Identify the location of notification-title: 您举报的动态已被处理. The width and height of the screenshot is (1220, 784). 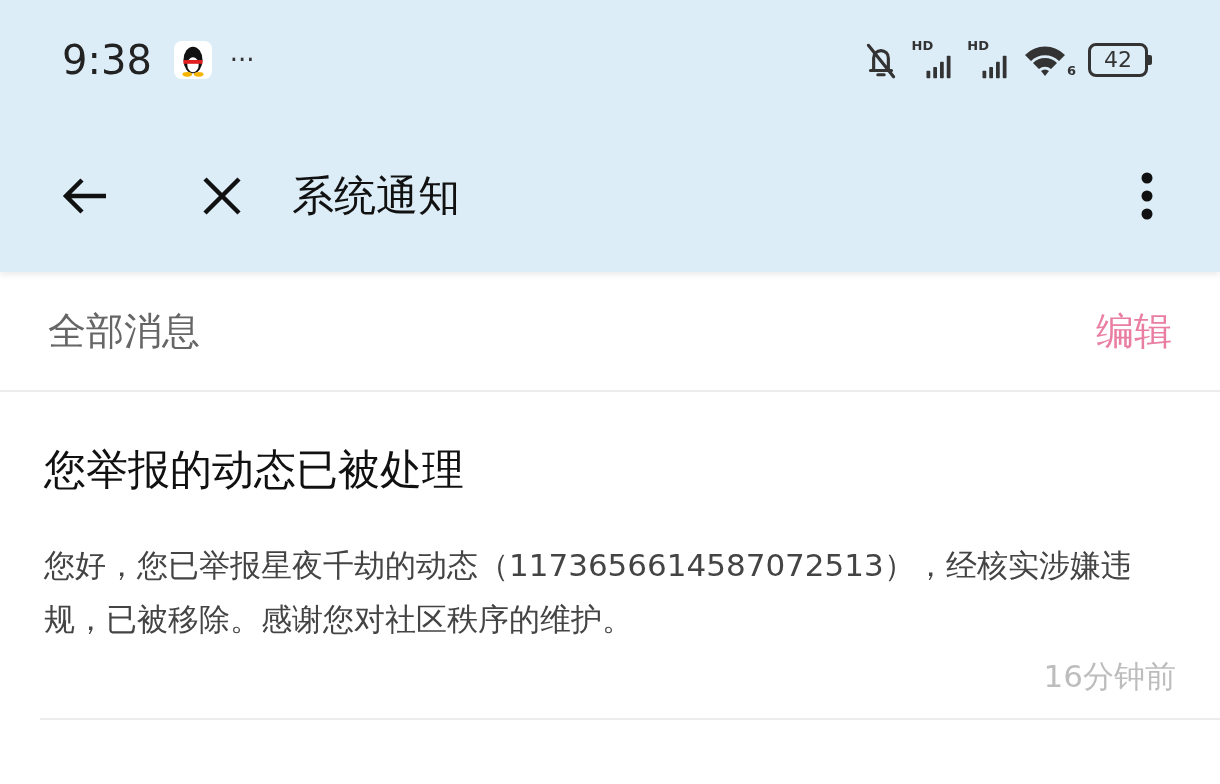
(254, 470).